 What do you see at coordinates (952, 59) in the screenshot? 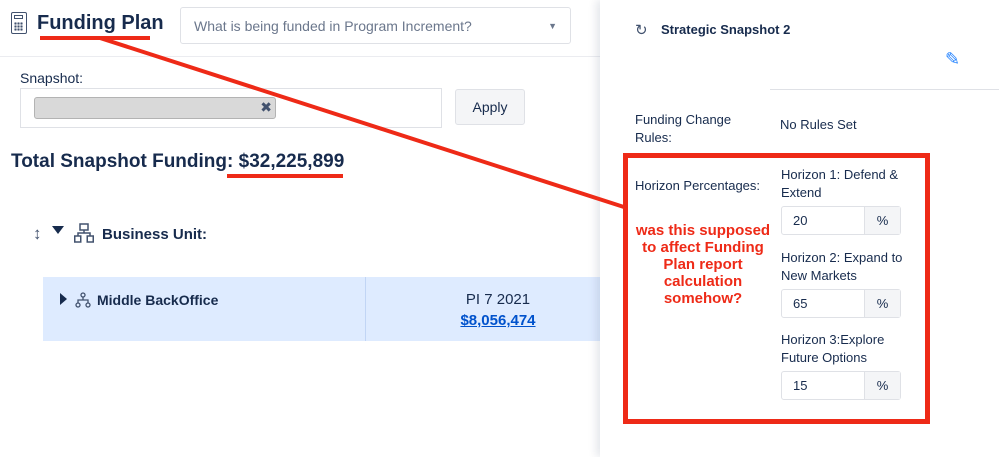
I see `pencil-icon: ✎` at bounding box center [952, 59].